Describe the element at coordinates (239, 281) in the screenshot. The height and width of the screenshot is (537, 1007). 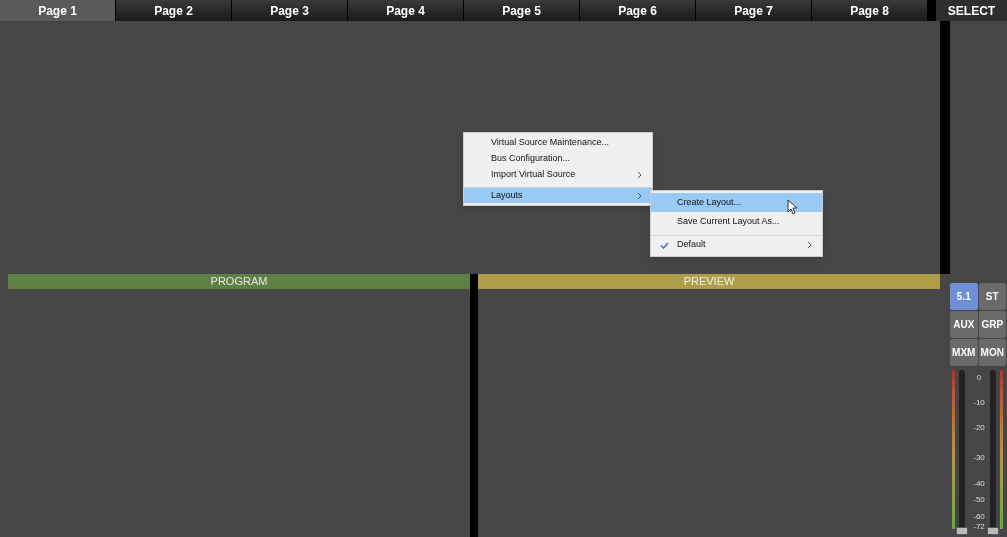
I see `program-header: PROGRAM` at that location.